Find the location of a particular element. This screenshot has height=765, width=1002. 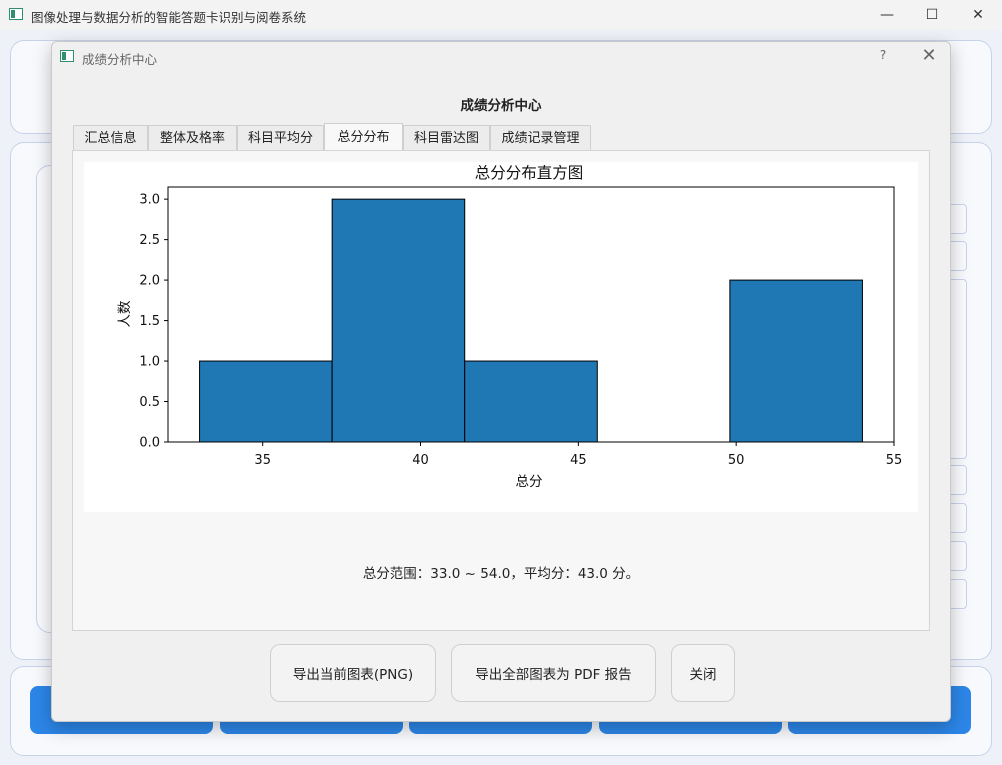

x-tick-label: 45 is located at coordinates (578, 460).